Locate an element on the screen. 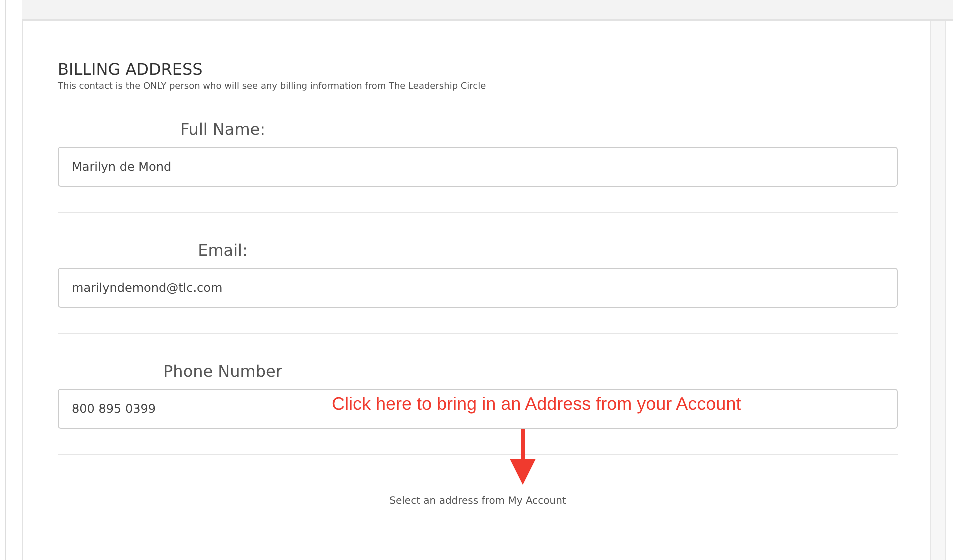  input-field: marilyndemond@tlc.com is located at coordinates (478, 288).